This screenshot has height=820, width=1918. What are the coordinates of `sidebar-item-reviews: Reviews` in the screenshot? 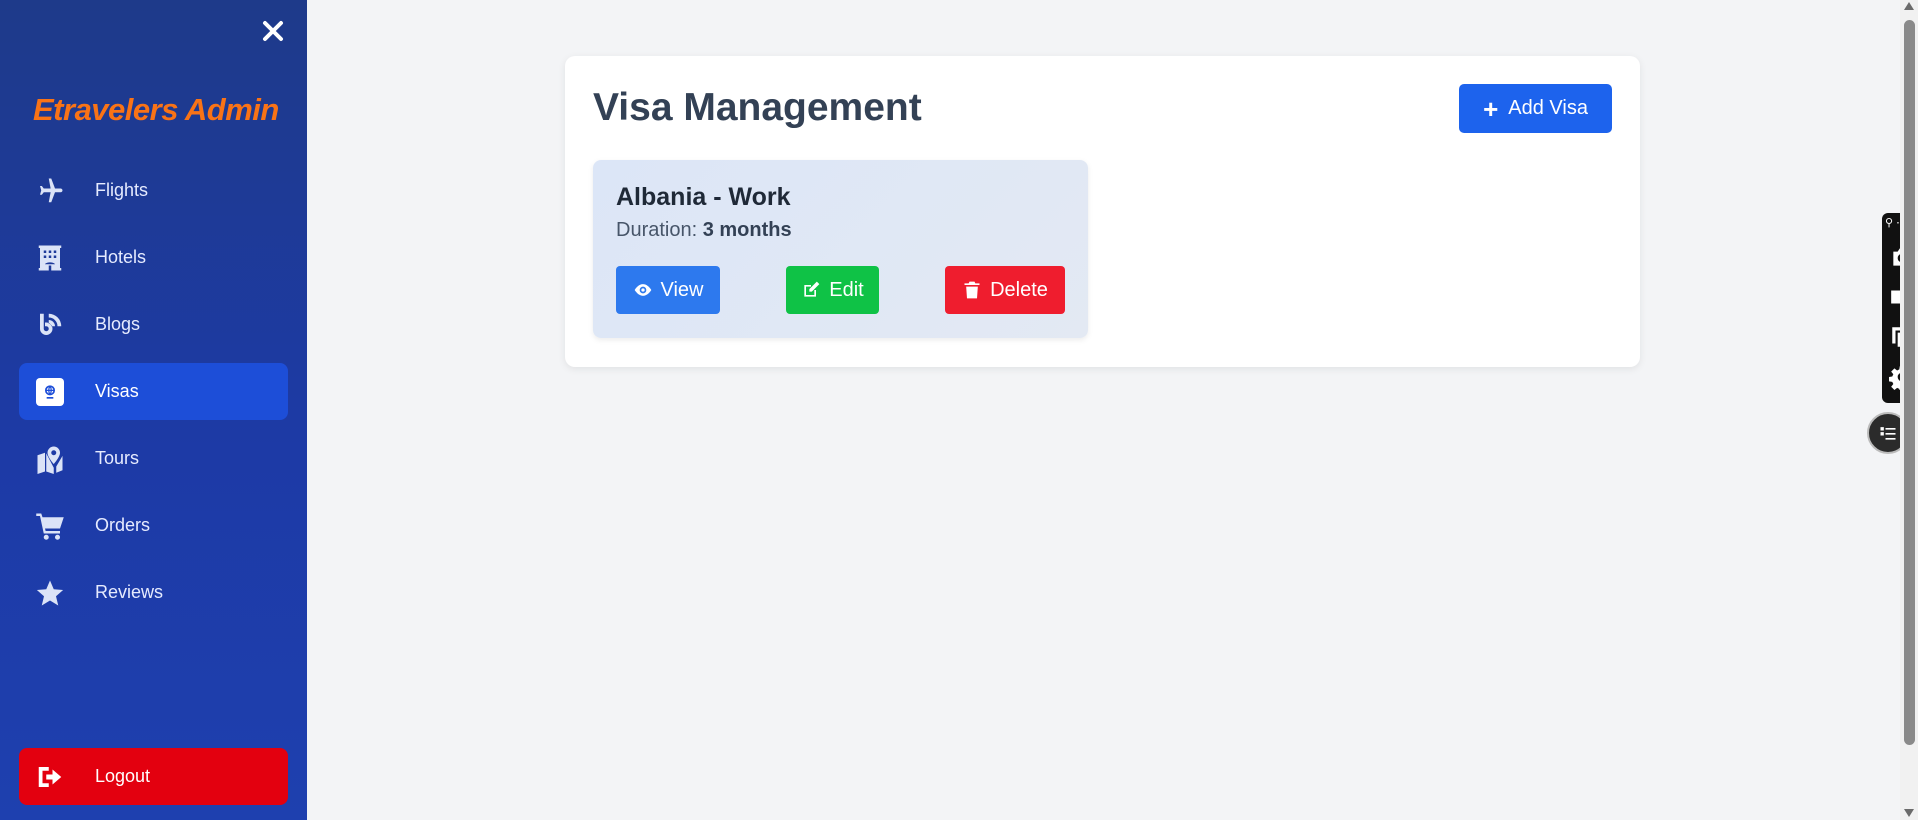 It's located at (153, 592).